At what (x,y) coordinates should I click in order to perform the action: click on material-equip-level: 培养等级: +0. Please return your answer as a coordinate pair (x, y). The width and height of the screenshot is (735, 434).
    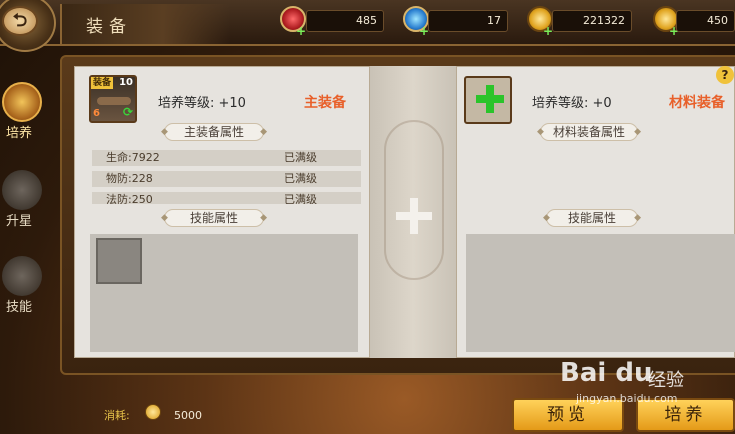
    Looking at the image, I should click on (572, 103).